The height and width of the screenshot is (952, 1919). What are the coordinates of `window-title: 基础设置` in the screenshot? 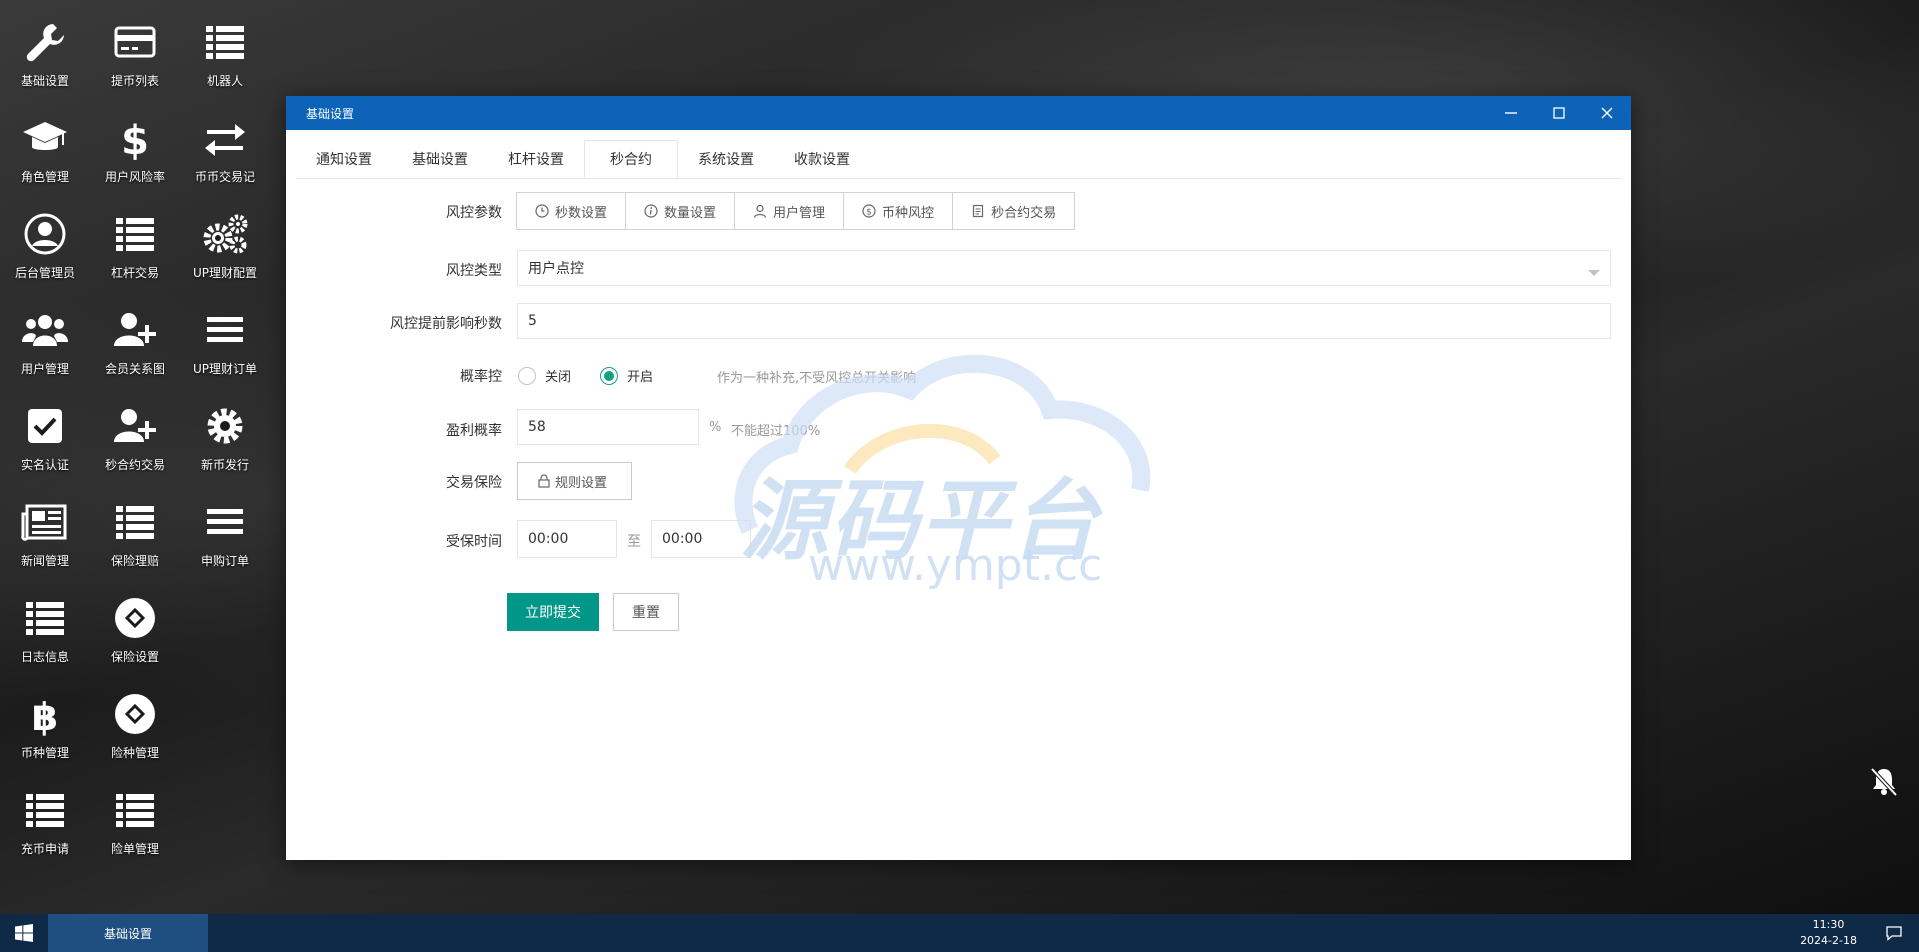 It's located at (330, 113).